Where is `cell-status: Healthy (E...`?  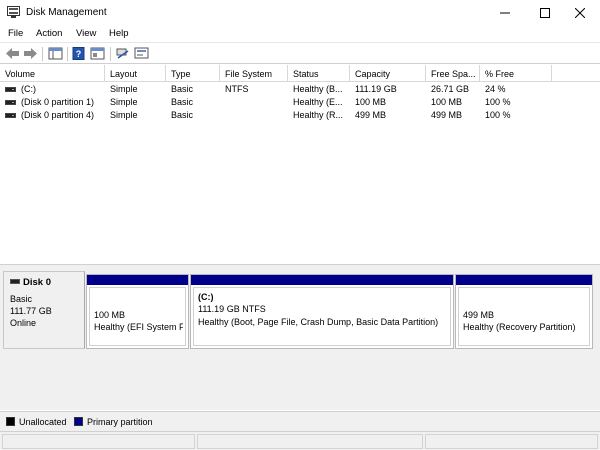
cell-status: Healthy (E... is located at coordinates (318, 102).